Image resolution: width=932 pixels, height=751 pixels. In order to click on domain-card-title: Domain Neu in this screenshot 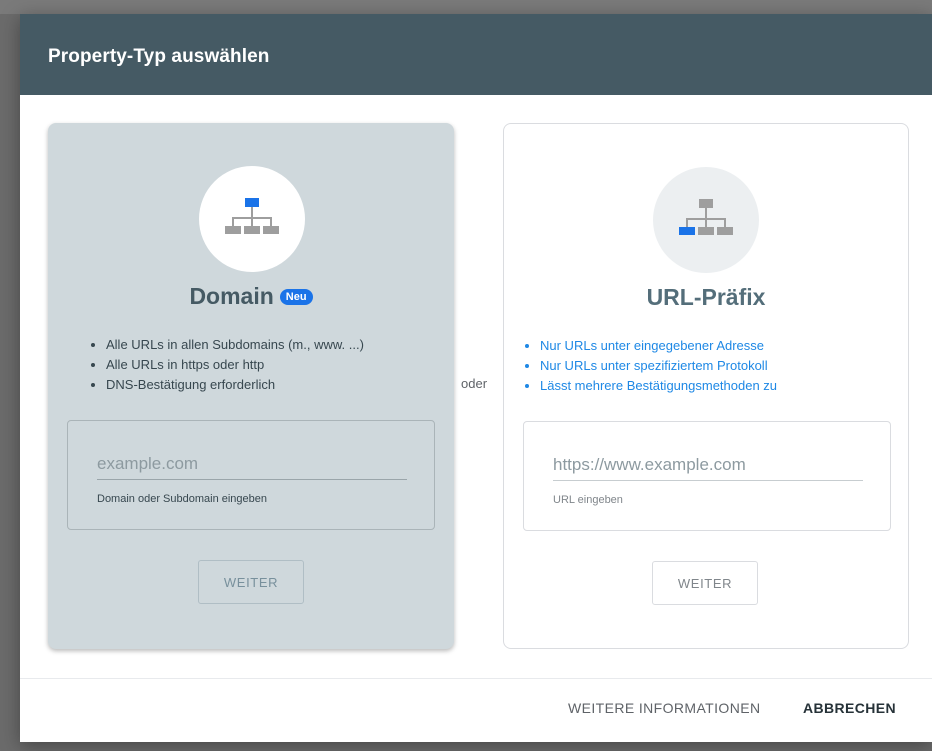, I will do `click(251, 296)`.